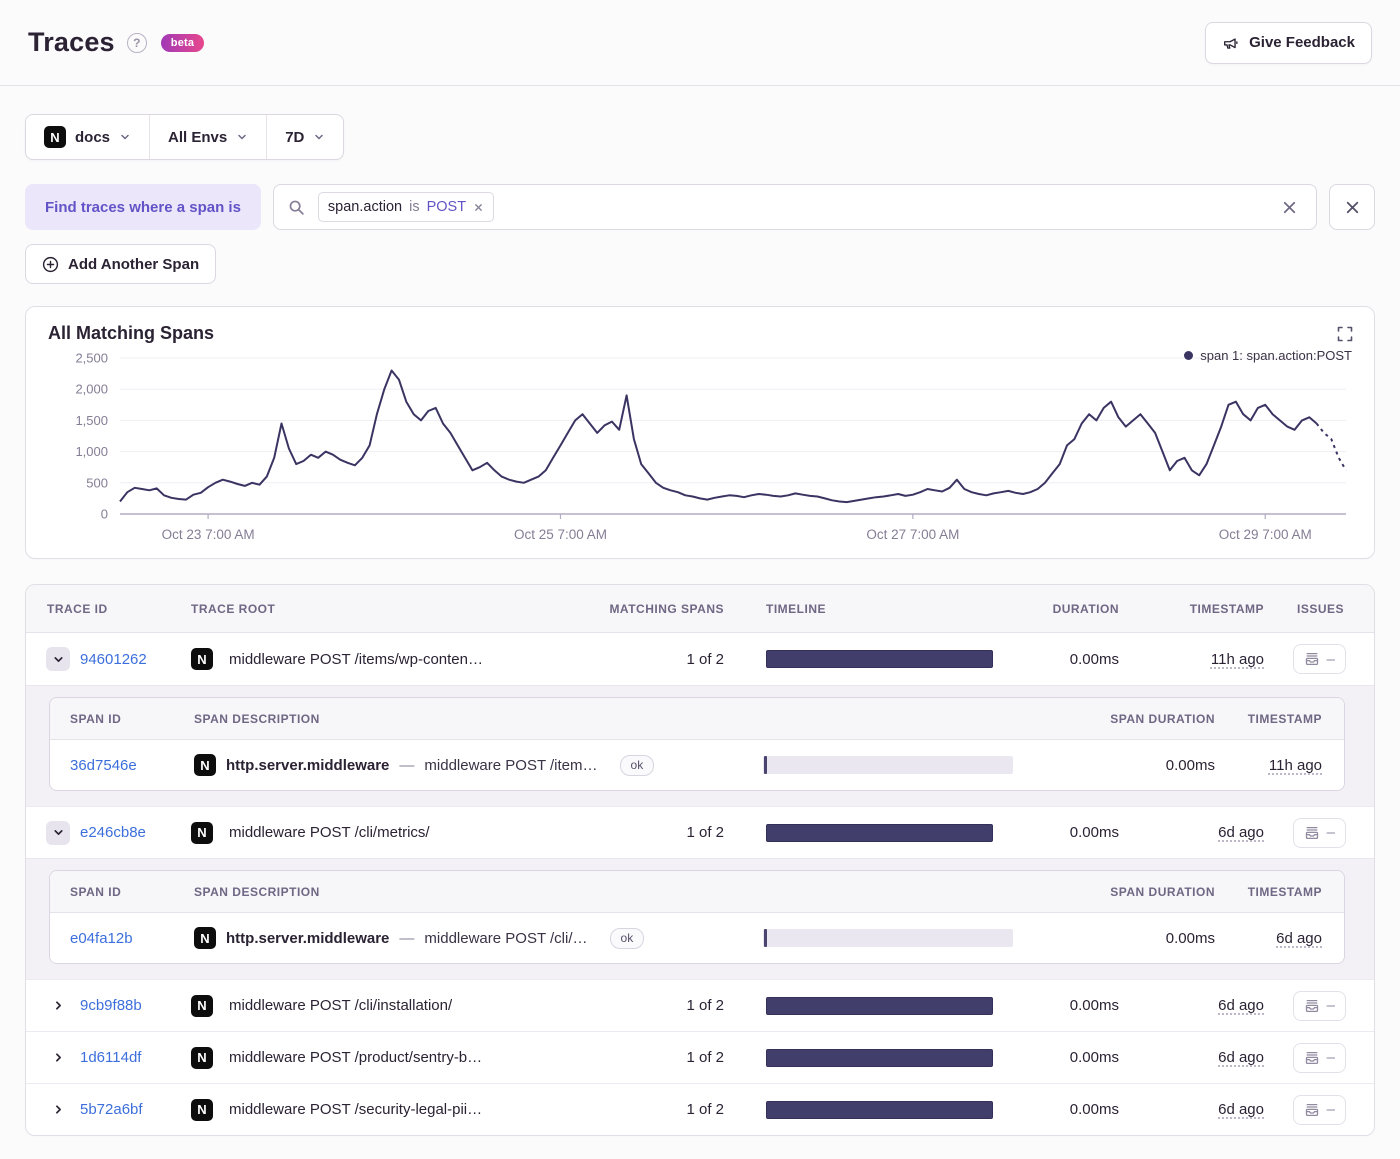 This screenshot has height=1159, width=1400. What do you see at coordinates (1276, 355) in the screenshot?
I see `legend-label: span 1: span.action:POST` at bounding box center [1276, 355].